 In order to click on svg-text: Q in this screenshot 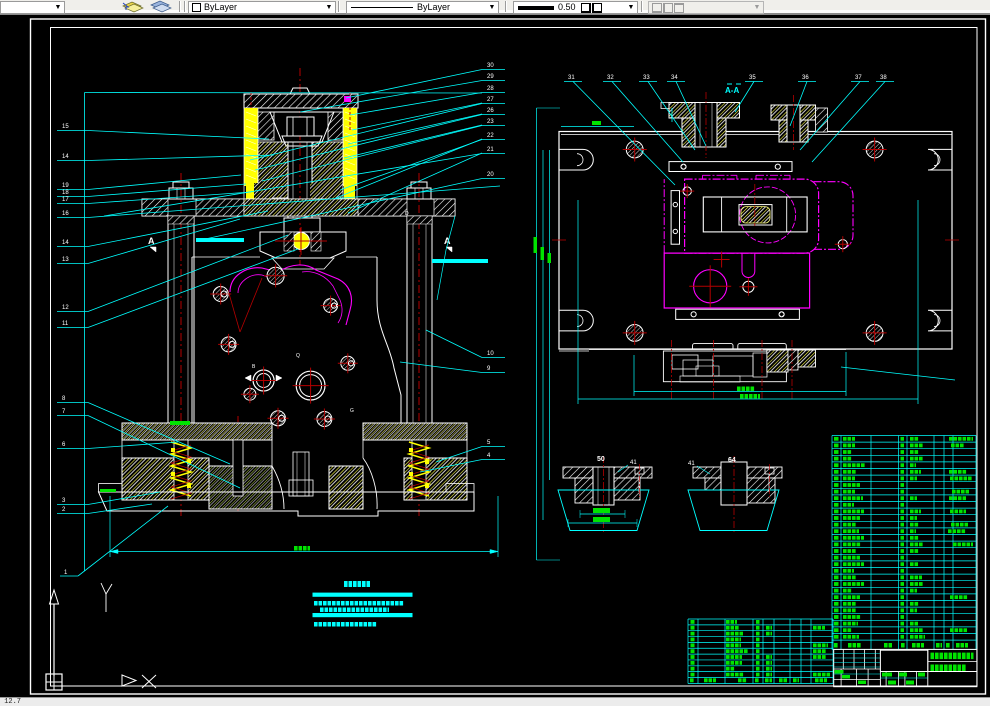, I will do `click(298, 356)`.